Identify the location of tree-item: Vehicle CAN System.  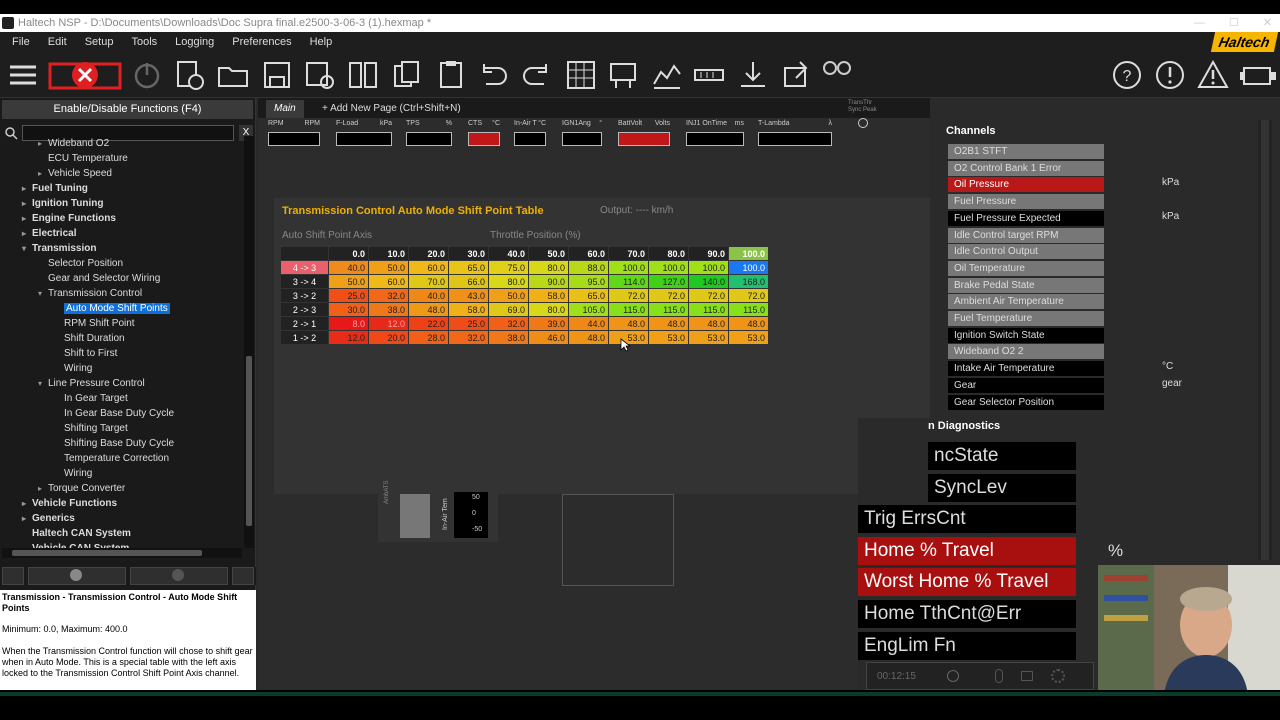
(75, 544).